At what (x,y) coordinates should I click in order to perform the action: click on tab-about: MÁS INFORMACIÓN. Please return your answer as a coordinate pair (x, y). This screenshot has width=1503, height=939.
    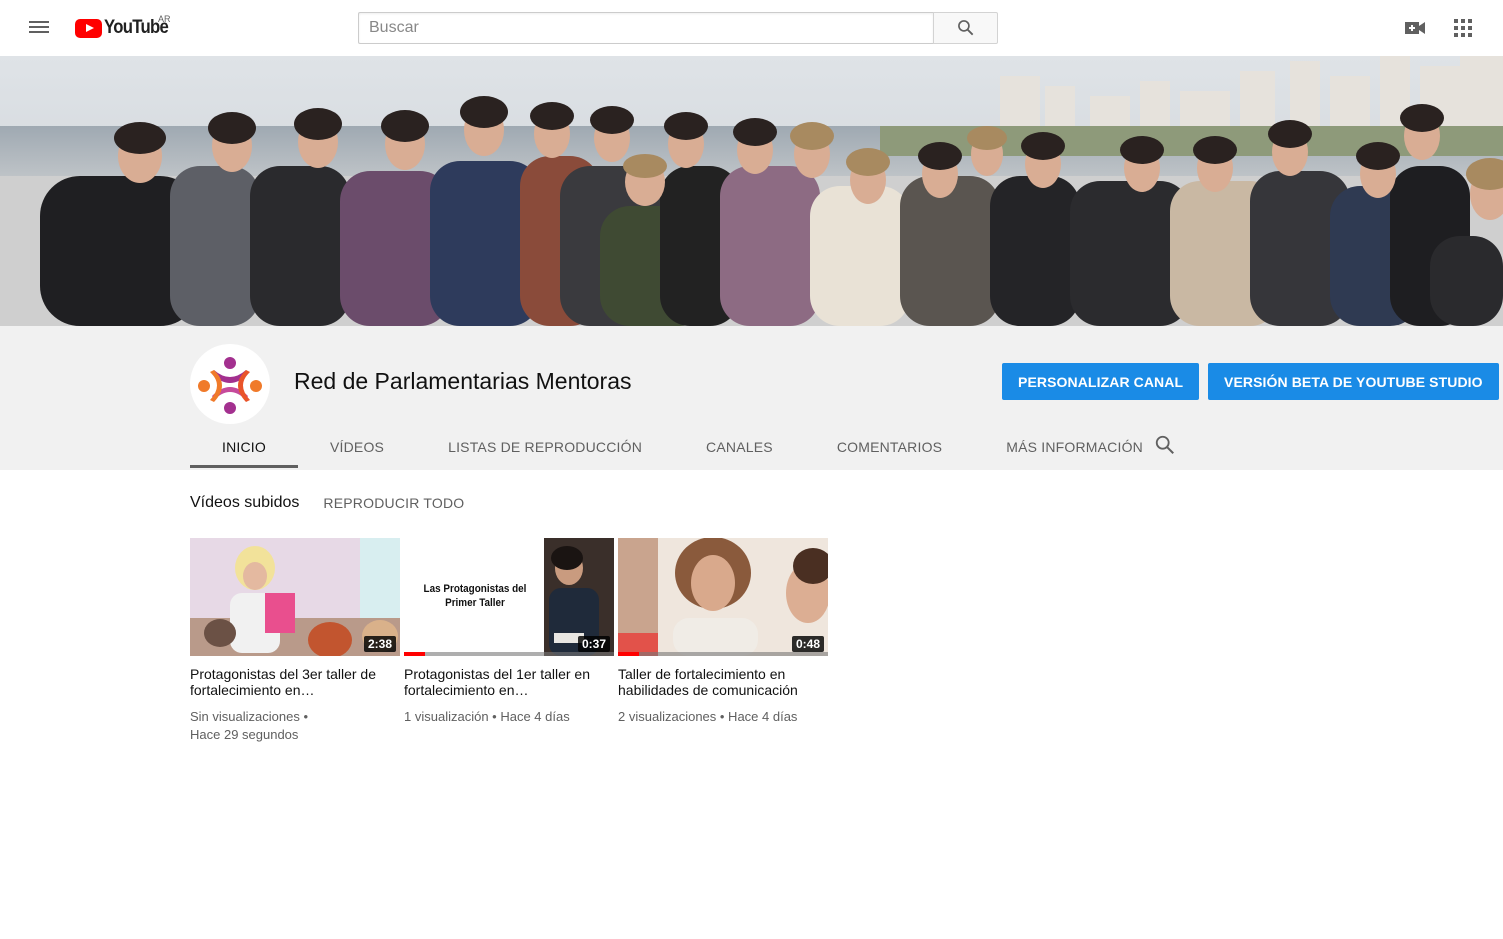
    Looking at the image, I should click on (1074, 447).